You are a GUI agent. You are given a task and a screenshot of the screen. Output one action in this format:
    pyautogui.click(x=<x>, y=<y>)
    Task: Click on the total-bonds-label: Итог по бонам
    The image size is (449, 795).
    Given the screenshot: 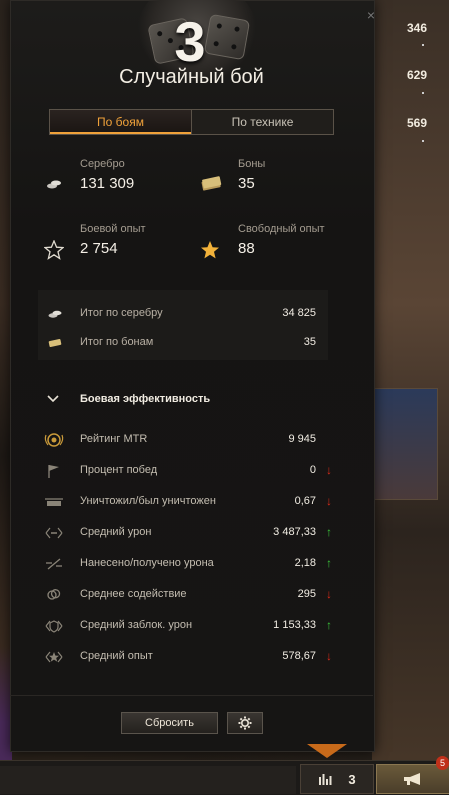 What is the action you would take?
    pyautogui.click(x=117, y=342)
    